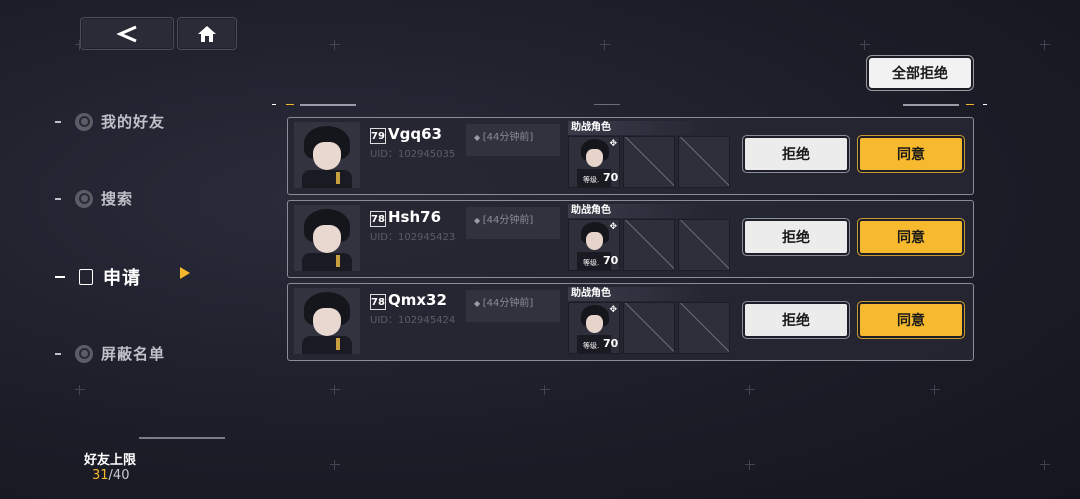 The width and height of the screenshot is (1080, 499). What do you see at coordinates (413, 154) in the screenshot?
I see `player-uid: UID：102945035` at bounding box center [413, 154].